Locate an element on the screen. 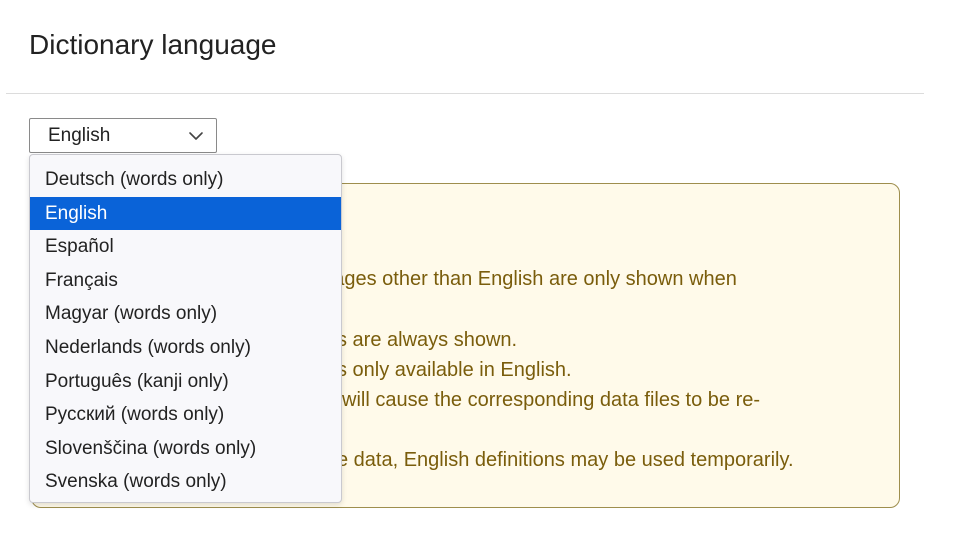 The width and height of the screenshot is (955, 546). option-svenska: Svenska (words only) is located at coordinates (185, 482).